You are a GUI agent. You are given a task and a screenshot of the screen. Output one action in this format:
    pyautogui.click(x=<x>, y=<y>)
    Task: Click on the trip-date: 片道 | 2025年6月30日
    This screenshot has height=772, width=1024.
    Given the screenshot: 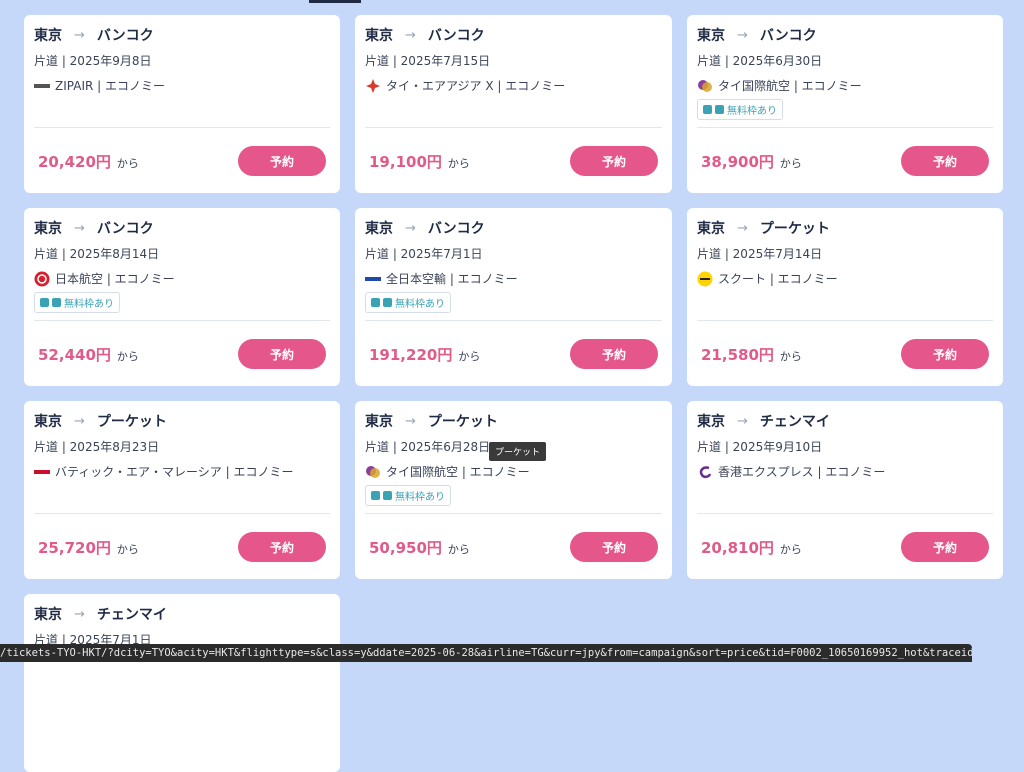 What is the action you would take?
    pyautogui.click(x=760, y=61)
    